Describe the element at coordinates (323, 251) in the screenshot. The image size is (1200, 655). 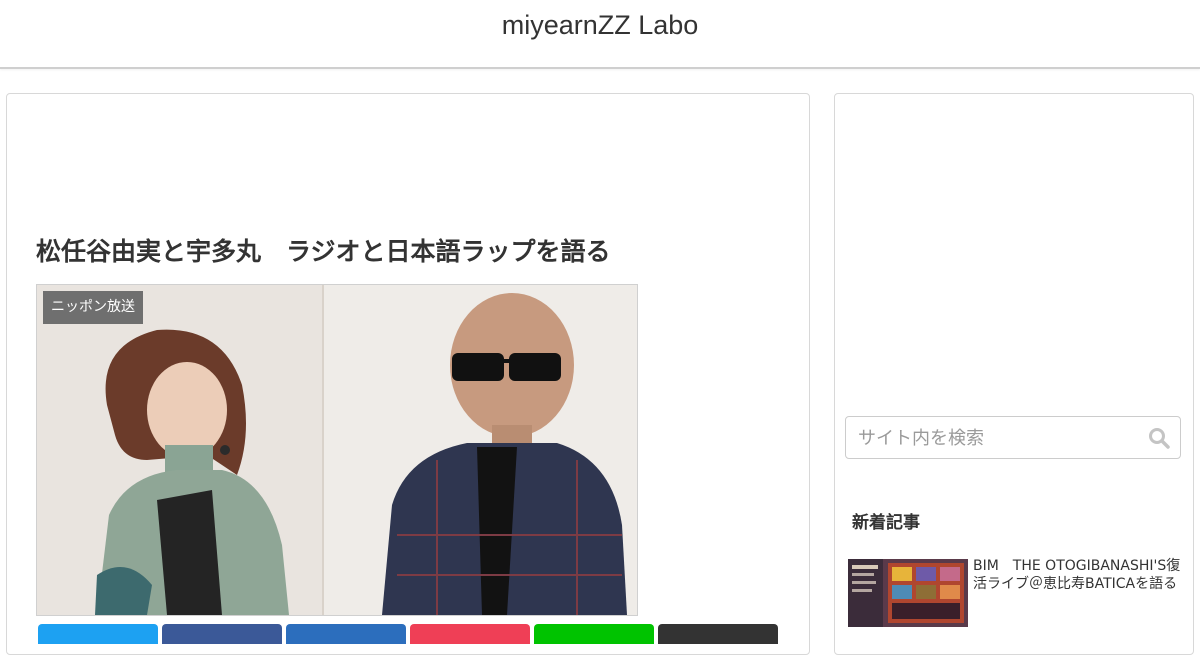
I see `article-title: 松任谷由実と宇多丸 ラジオと日本語ラップを語る` at that location.